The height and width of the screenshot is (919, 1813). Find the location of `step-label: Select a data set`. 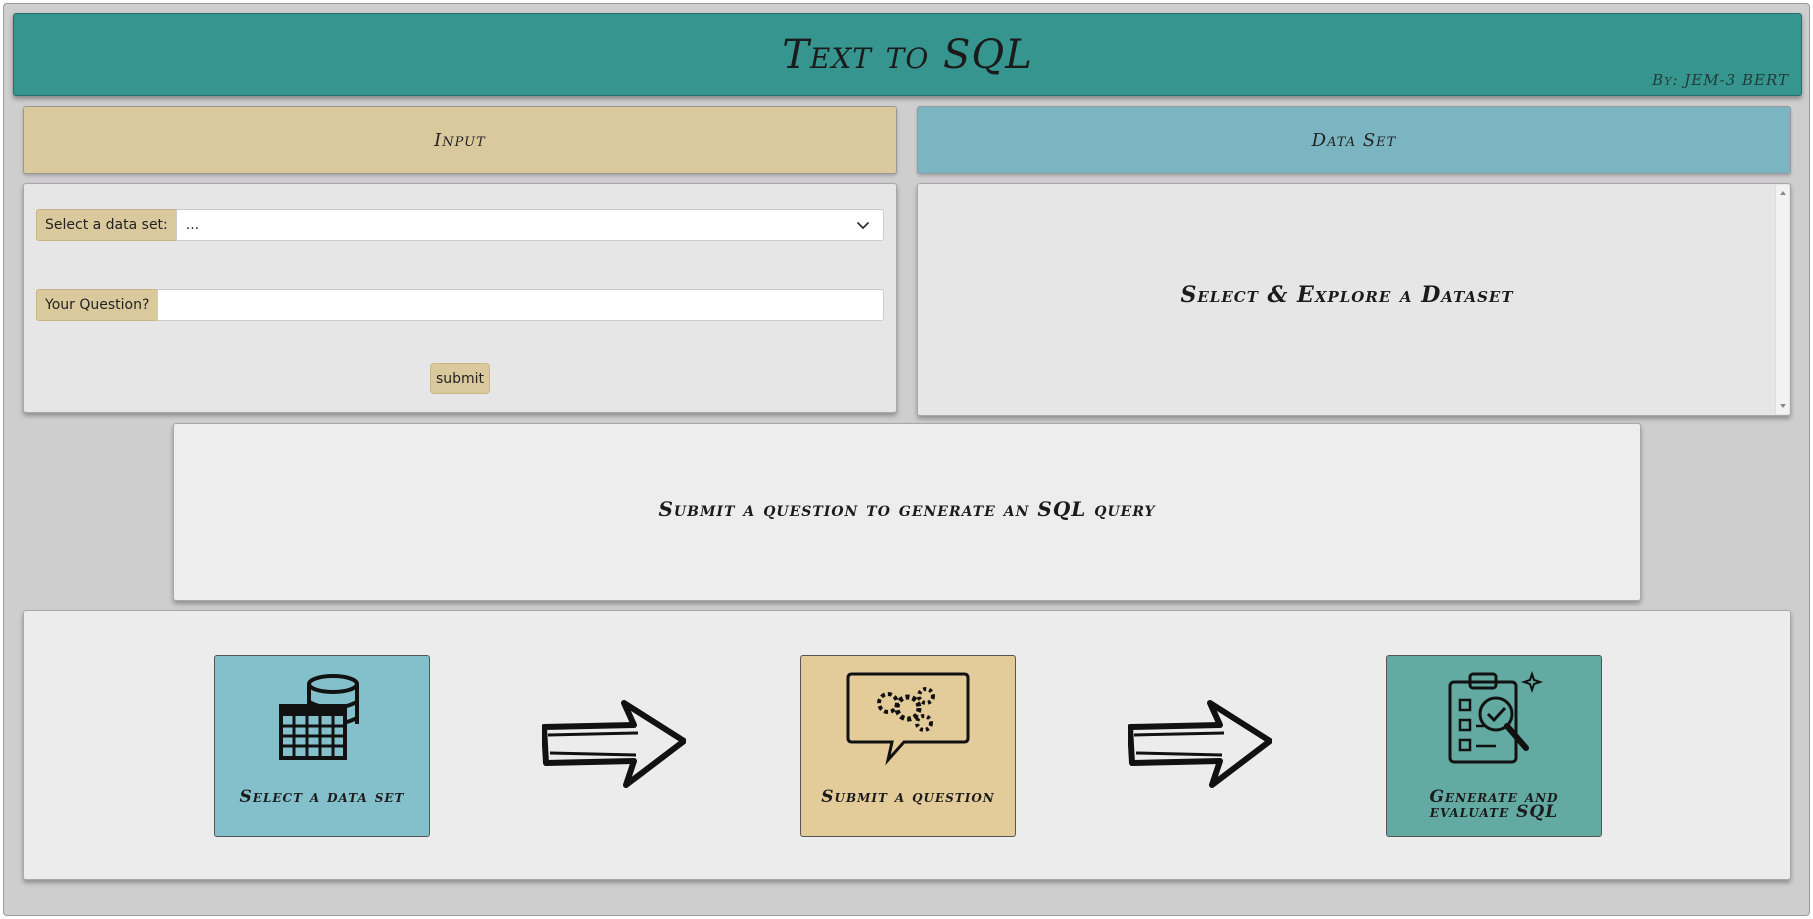

step-label: Select a data set is located at coordinates (322, 797).